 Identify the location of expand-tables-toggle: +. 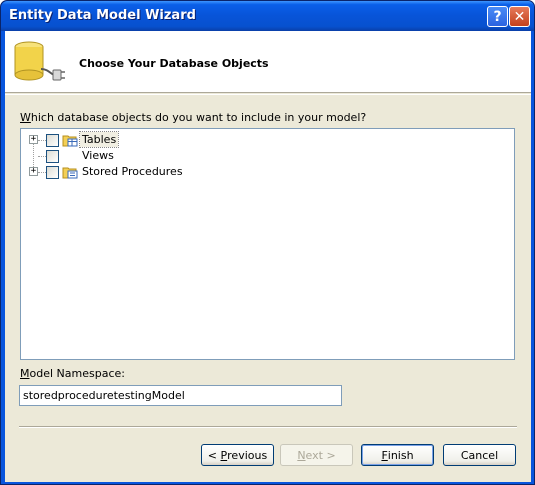
(33, 139).